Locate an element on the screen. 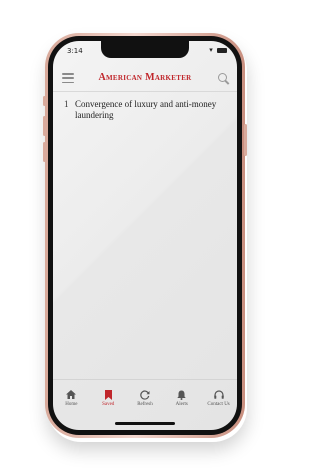  side-button-volume-up is located at coordinates (44, 126).